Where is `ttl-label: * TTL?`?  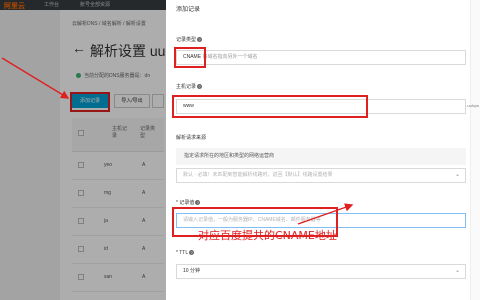 ttl-label: * TTL? is located at coordinates (185, 253).